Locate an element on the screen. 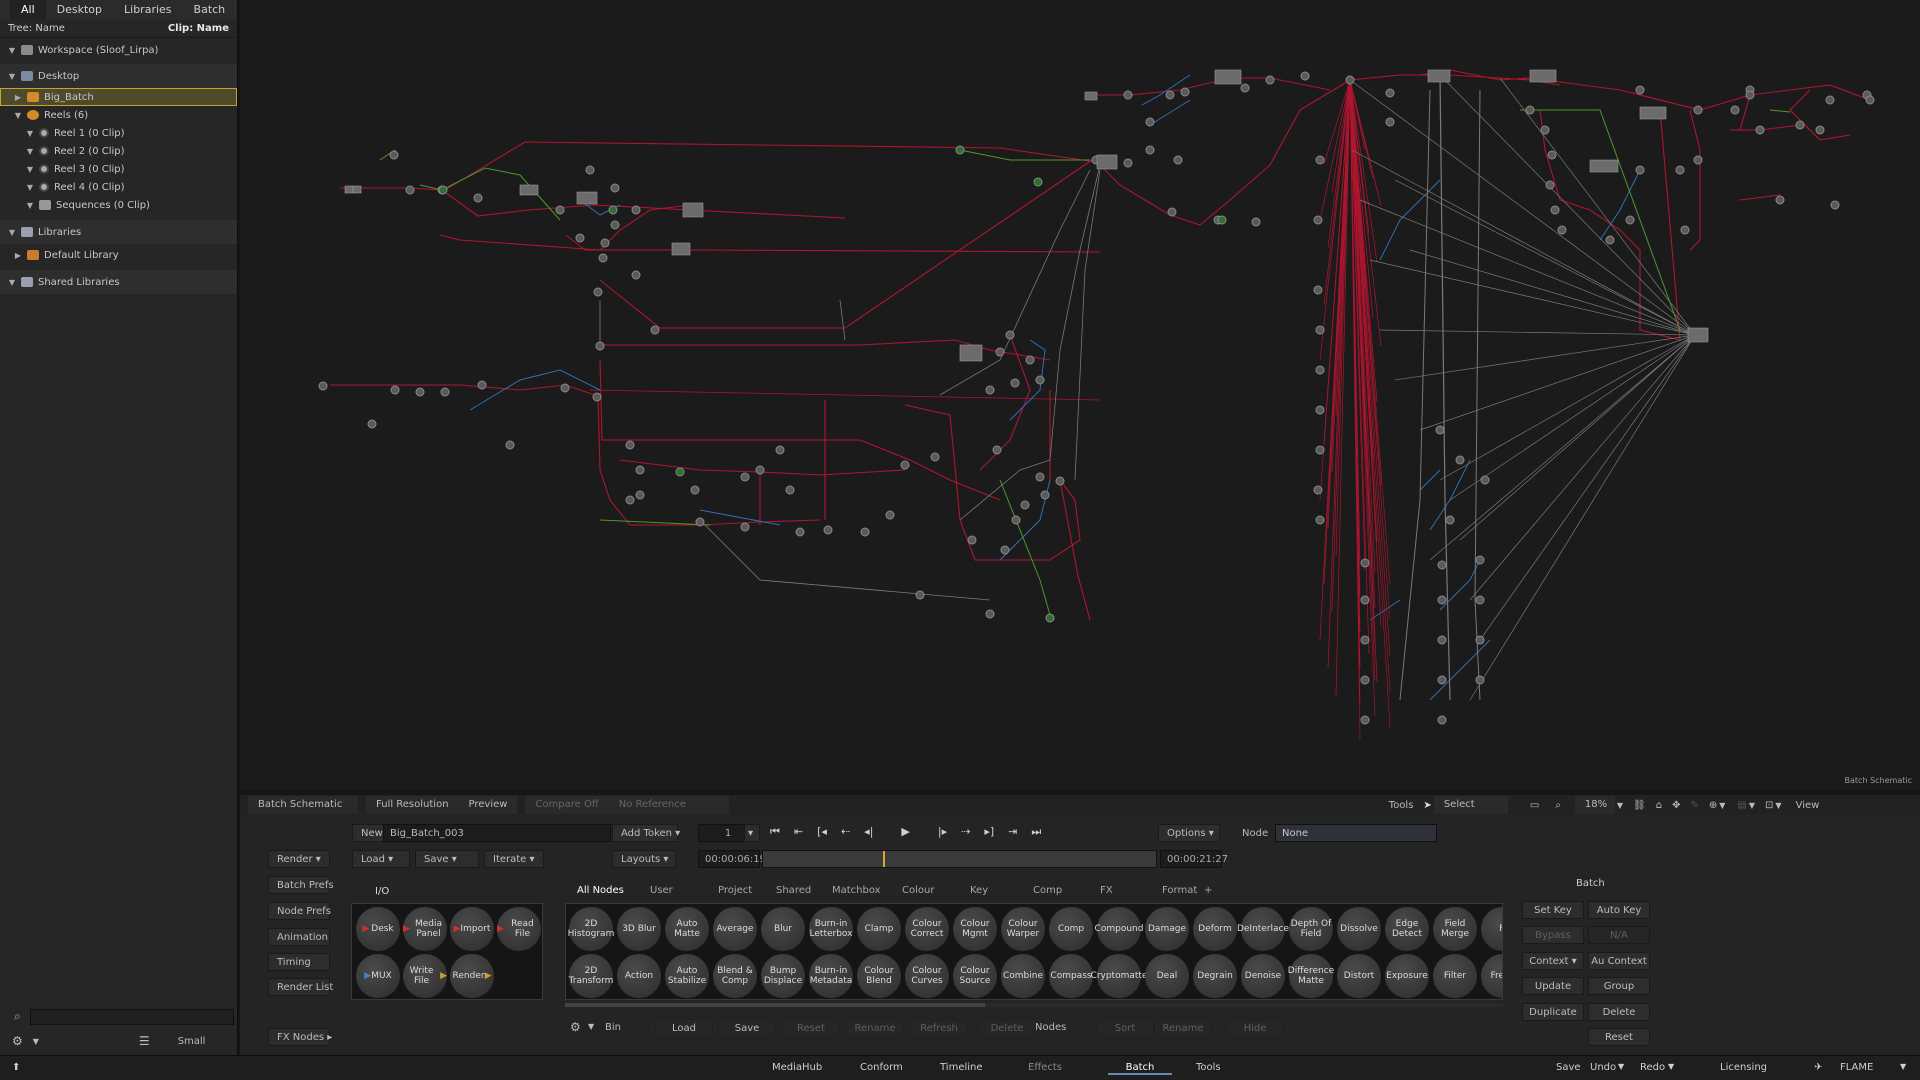 This screenshot has width=1920, height=1080. node-comp: Comp is located at coordinates (1071, 929).